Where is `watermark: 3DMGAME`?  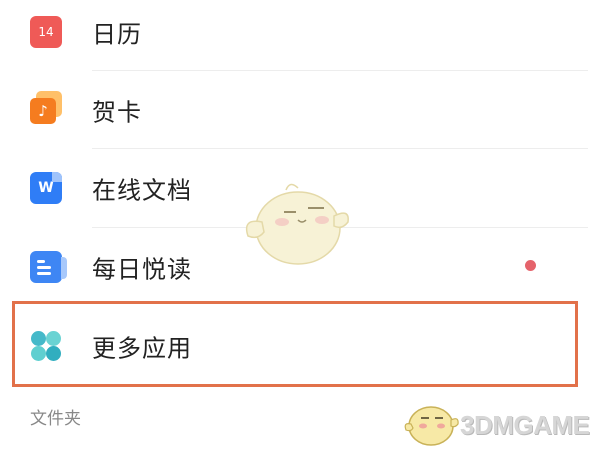 watermark: 3DMGAME is located at coordinates (501, 424).